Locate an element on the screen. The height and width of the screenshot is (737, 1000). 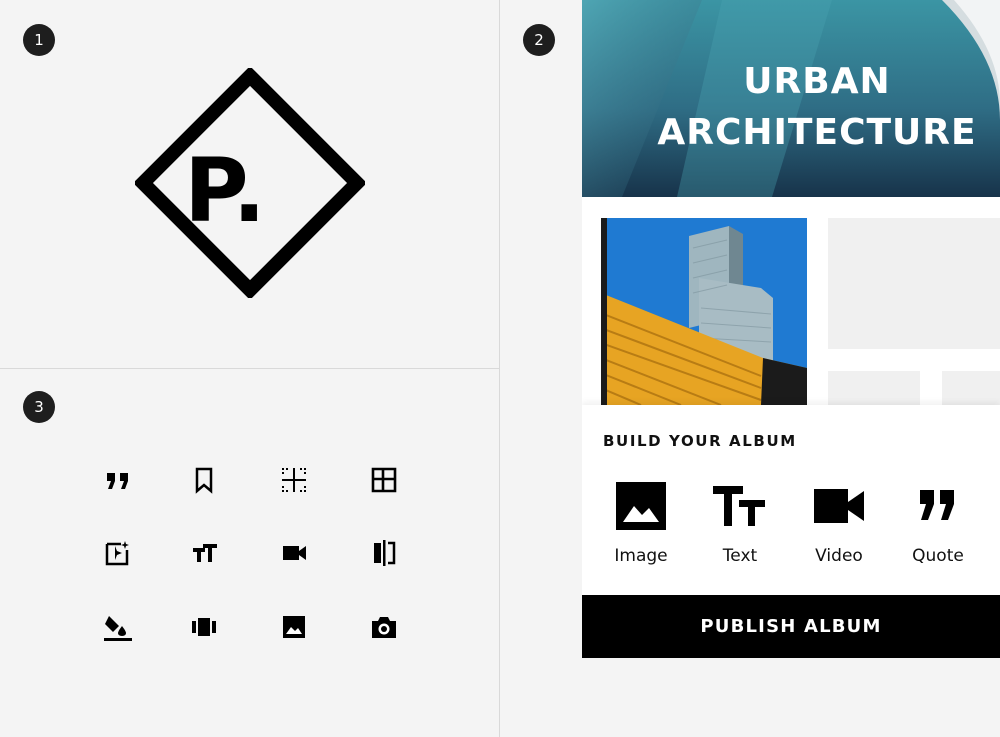
add-video-button: Video is located at coordinates (839, 525).